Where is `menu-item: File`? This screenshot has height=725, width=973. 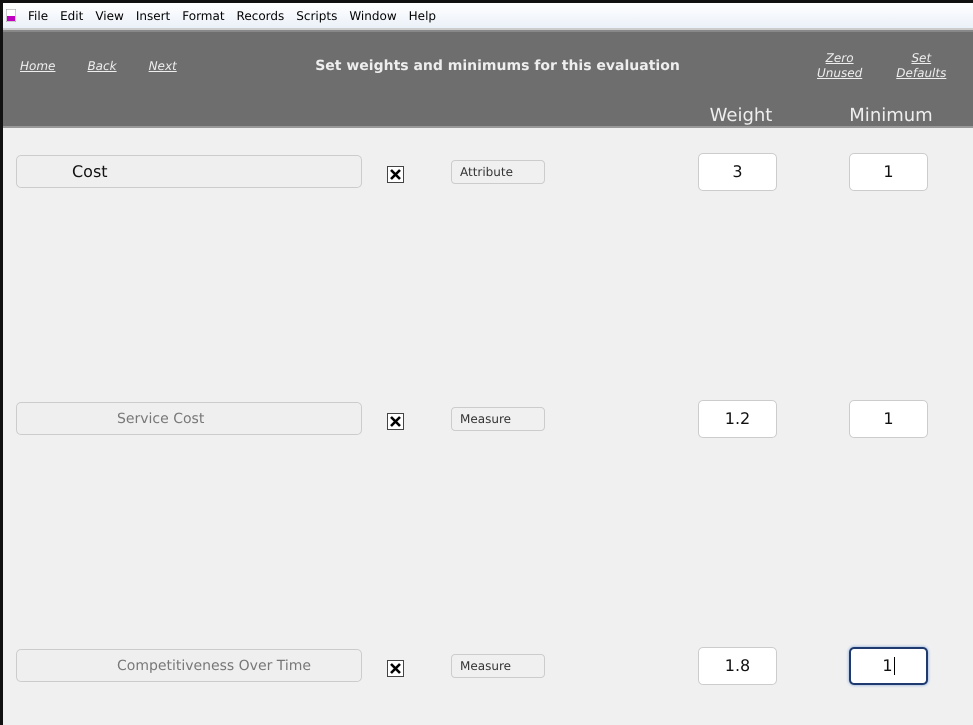 menu-item: File is located at coordinates (38, 15).